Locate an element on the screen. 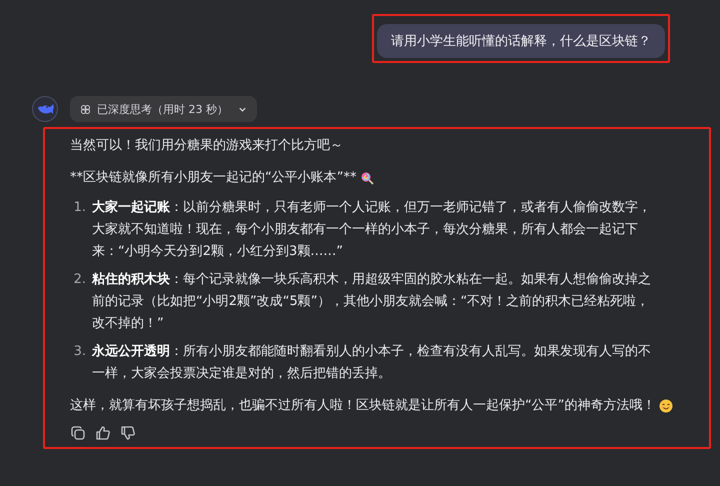  list-item-text: 大家一起记账：以前分糖果时，只有老师一个人记账，但万一老师记错了，或者有人偷偷改数字，大家就不知道啦！现在，每个小朋友都有一个一样的小本子，每次分糖果，所有人都会一起记下来：“小明今天分到2颗，小红分到3颗……” is located at coordinates (372, 229).